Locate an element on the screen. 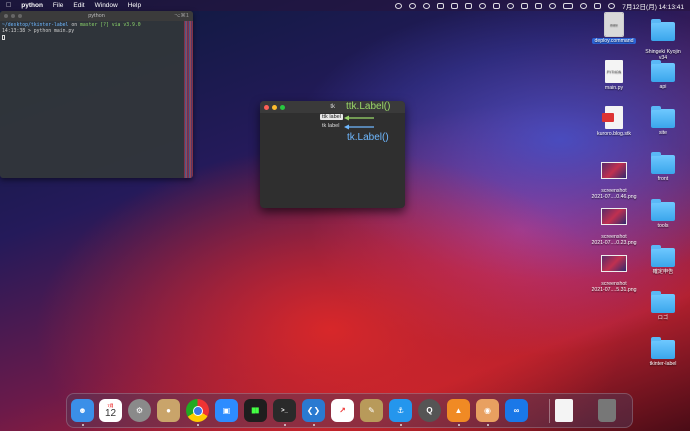 The width and height of the screenshot is (690, 431). app-icon: ◉ is located at coordinates (487, 410).